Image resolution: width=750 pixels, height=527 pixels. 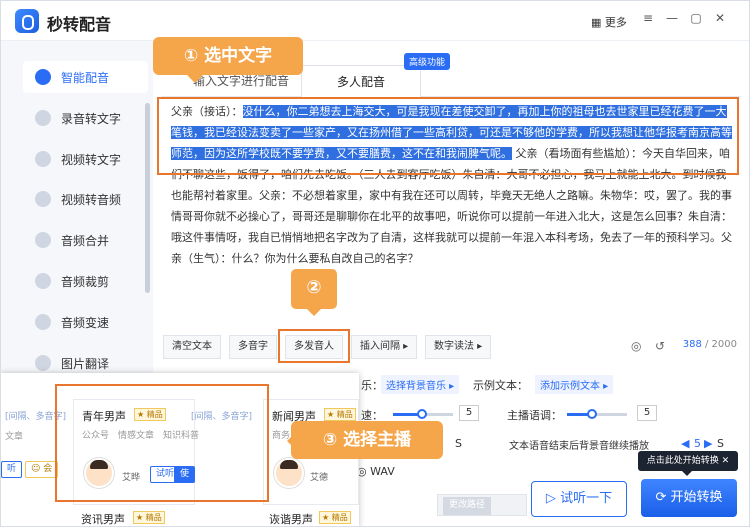 What do you see at coordinates (448, 136) in the screenshot?
I see `highlight-box-text` at bounding box center [448, 136].